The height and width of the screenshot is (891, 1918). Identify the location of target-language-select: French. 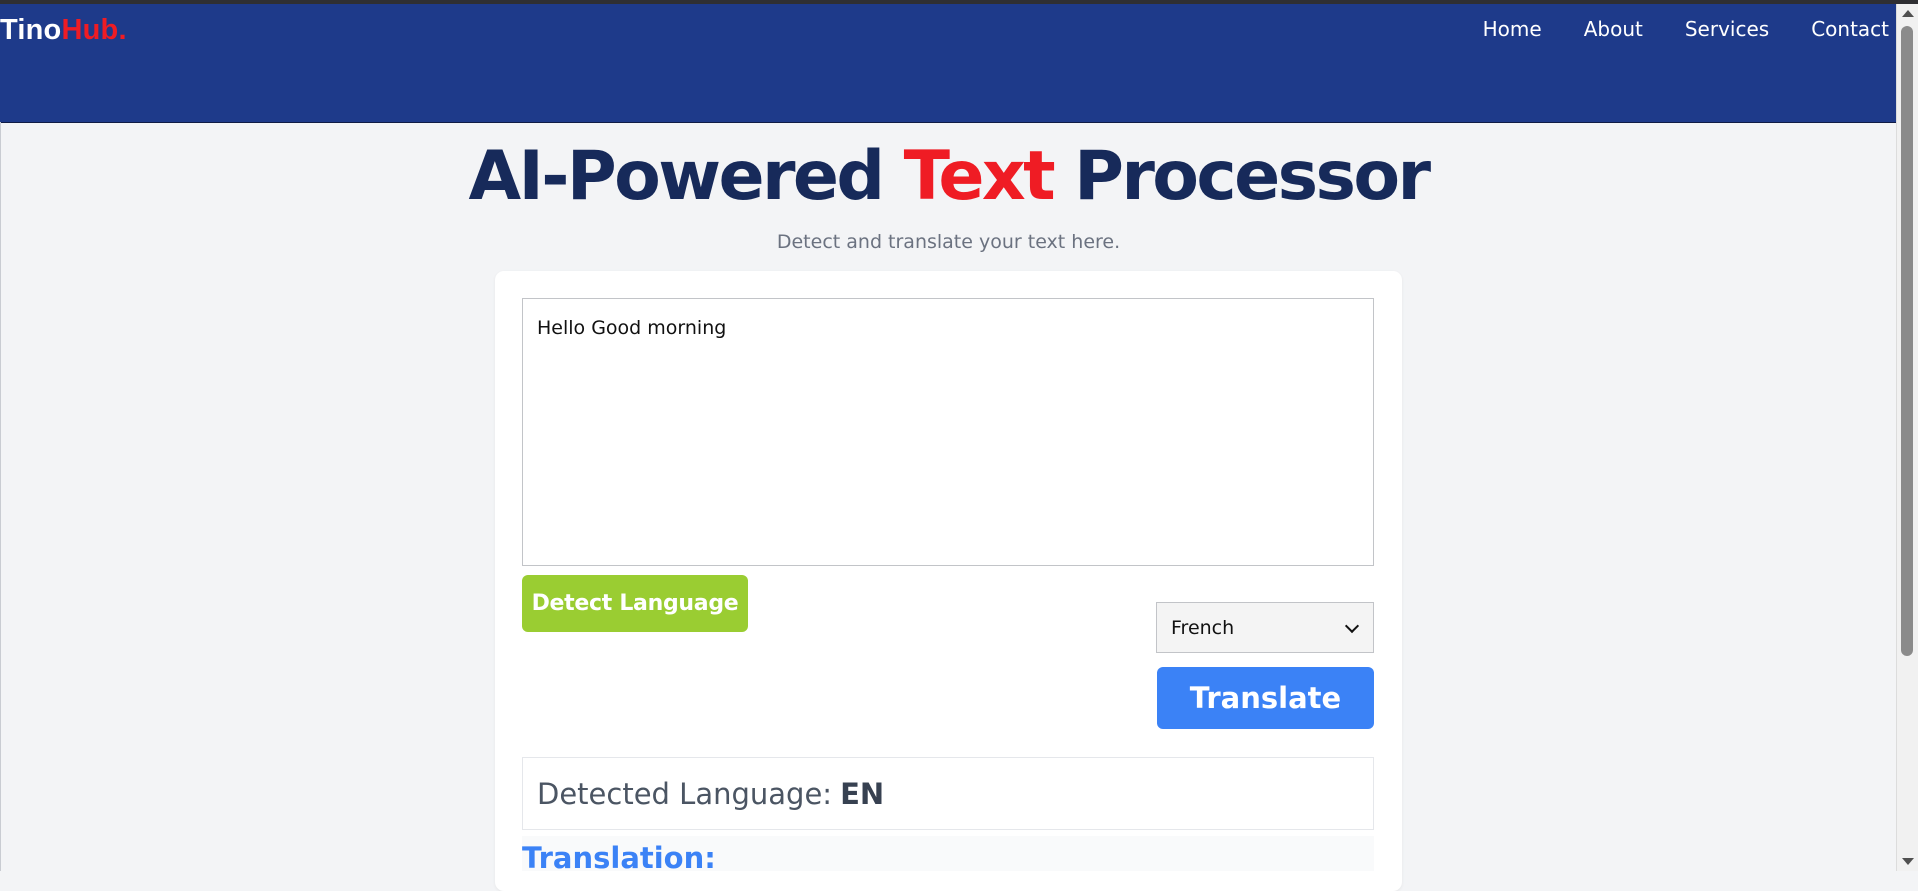
(1265, 627).